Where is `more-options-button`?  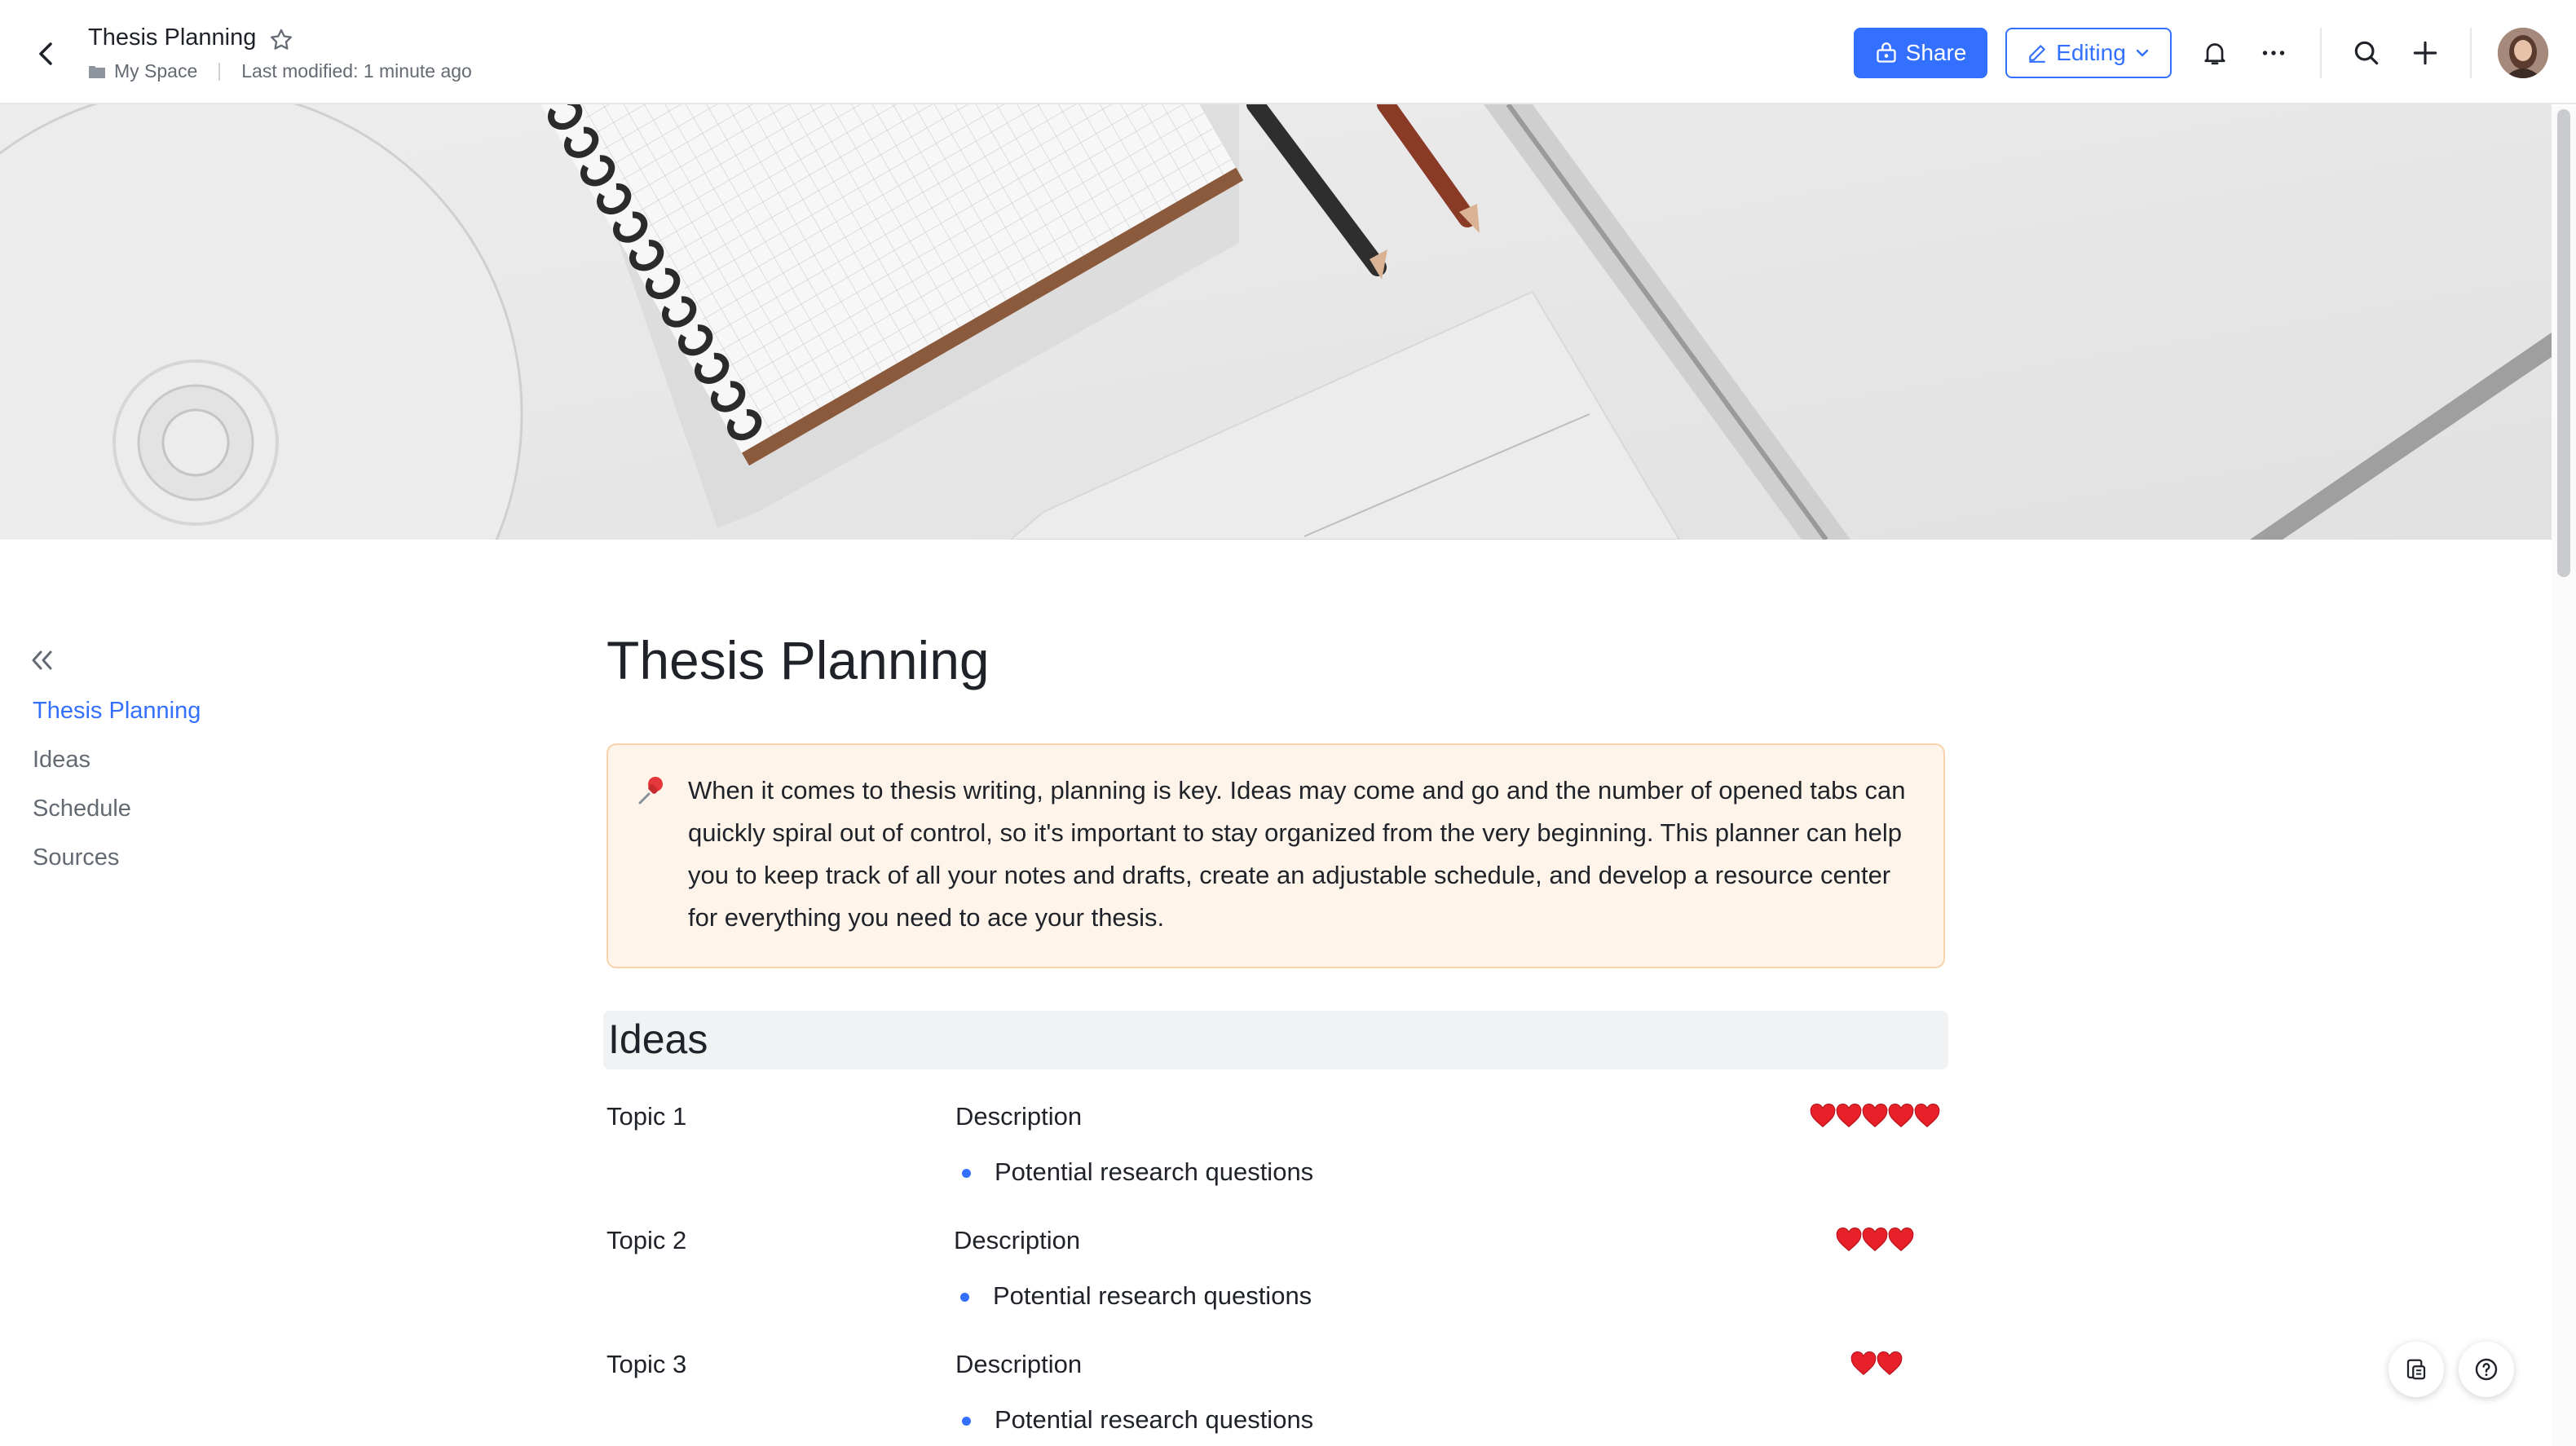 more-options-button is located at coordinates (2273, 53).